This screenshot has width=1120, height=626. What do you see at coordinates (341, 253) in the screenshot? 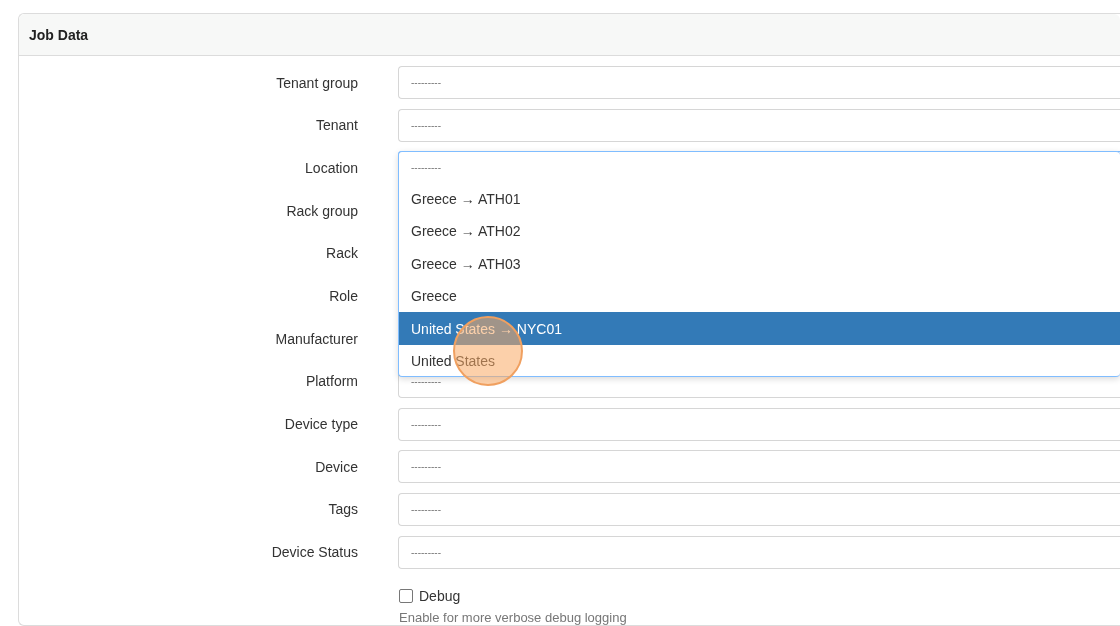
I see `field-label: Rack` at bounding box center [341, 253].